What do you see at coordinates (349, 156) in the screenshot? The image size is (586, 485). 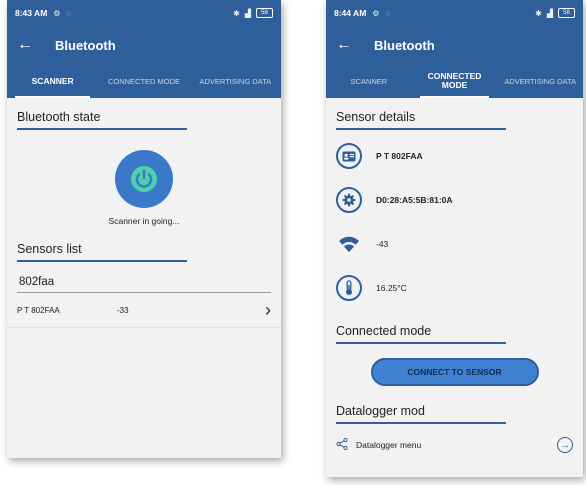 I see `id-card-icon` at bounding box center [349, 156].